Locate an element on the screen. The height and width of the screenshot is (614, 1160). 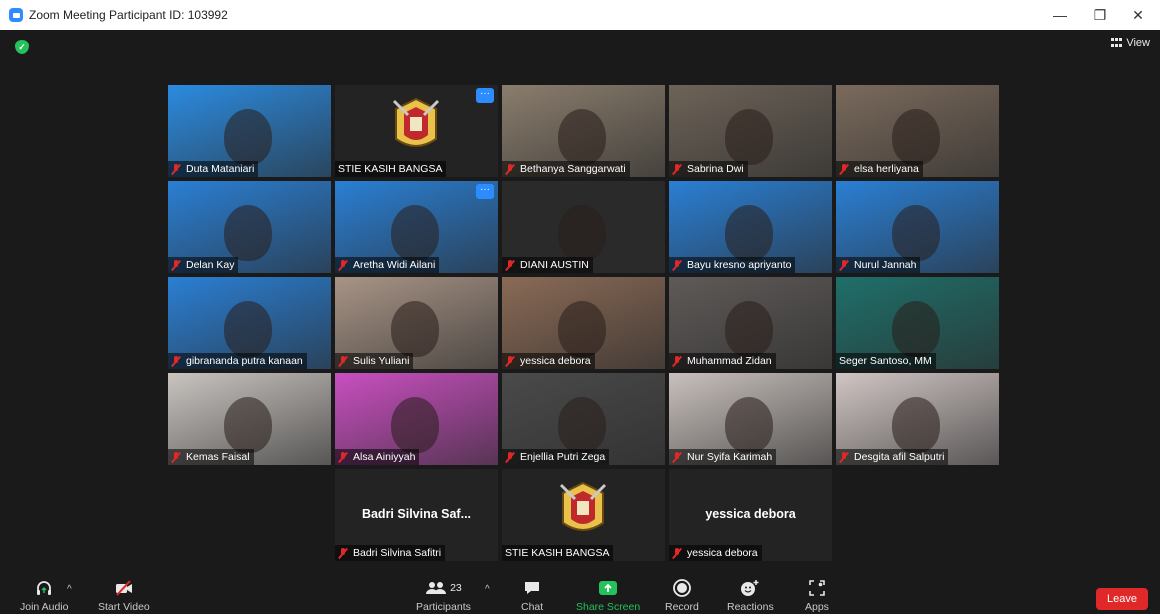
participant-tile: yessica debora is located at coordinates (583, 323).